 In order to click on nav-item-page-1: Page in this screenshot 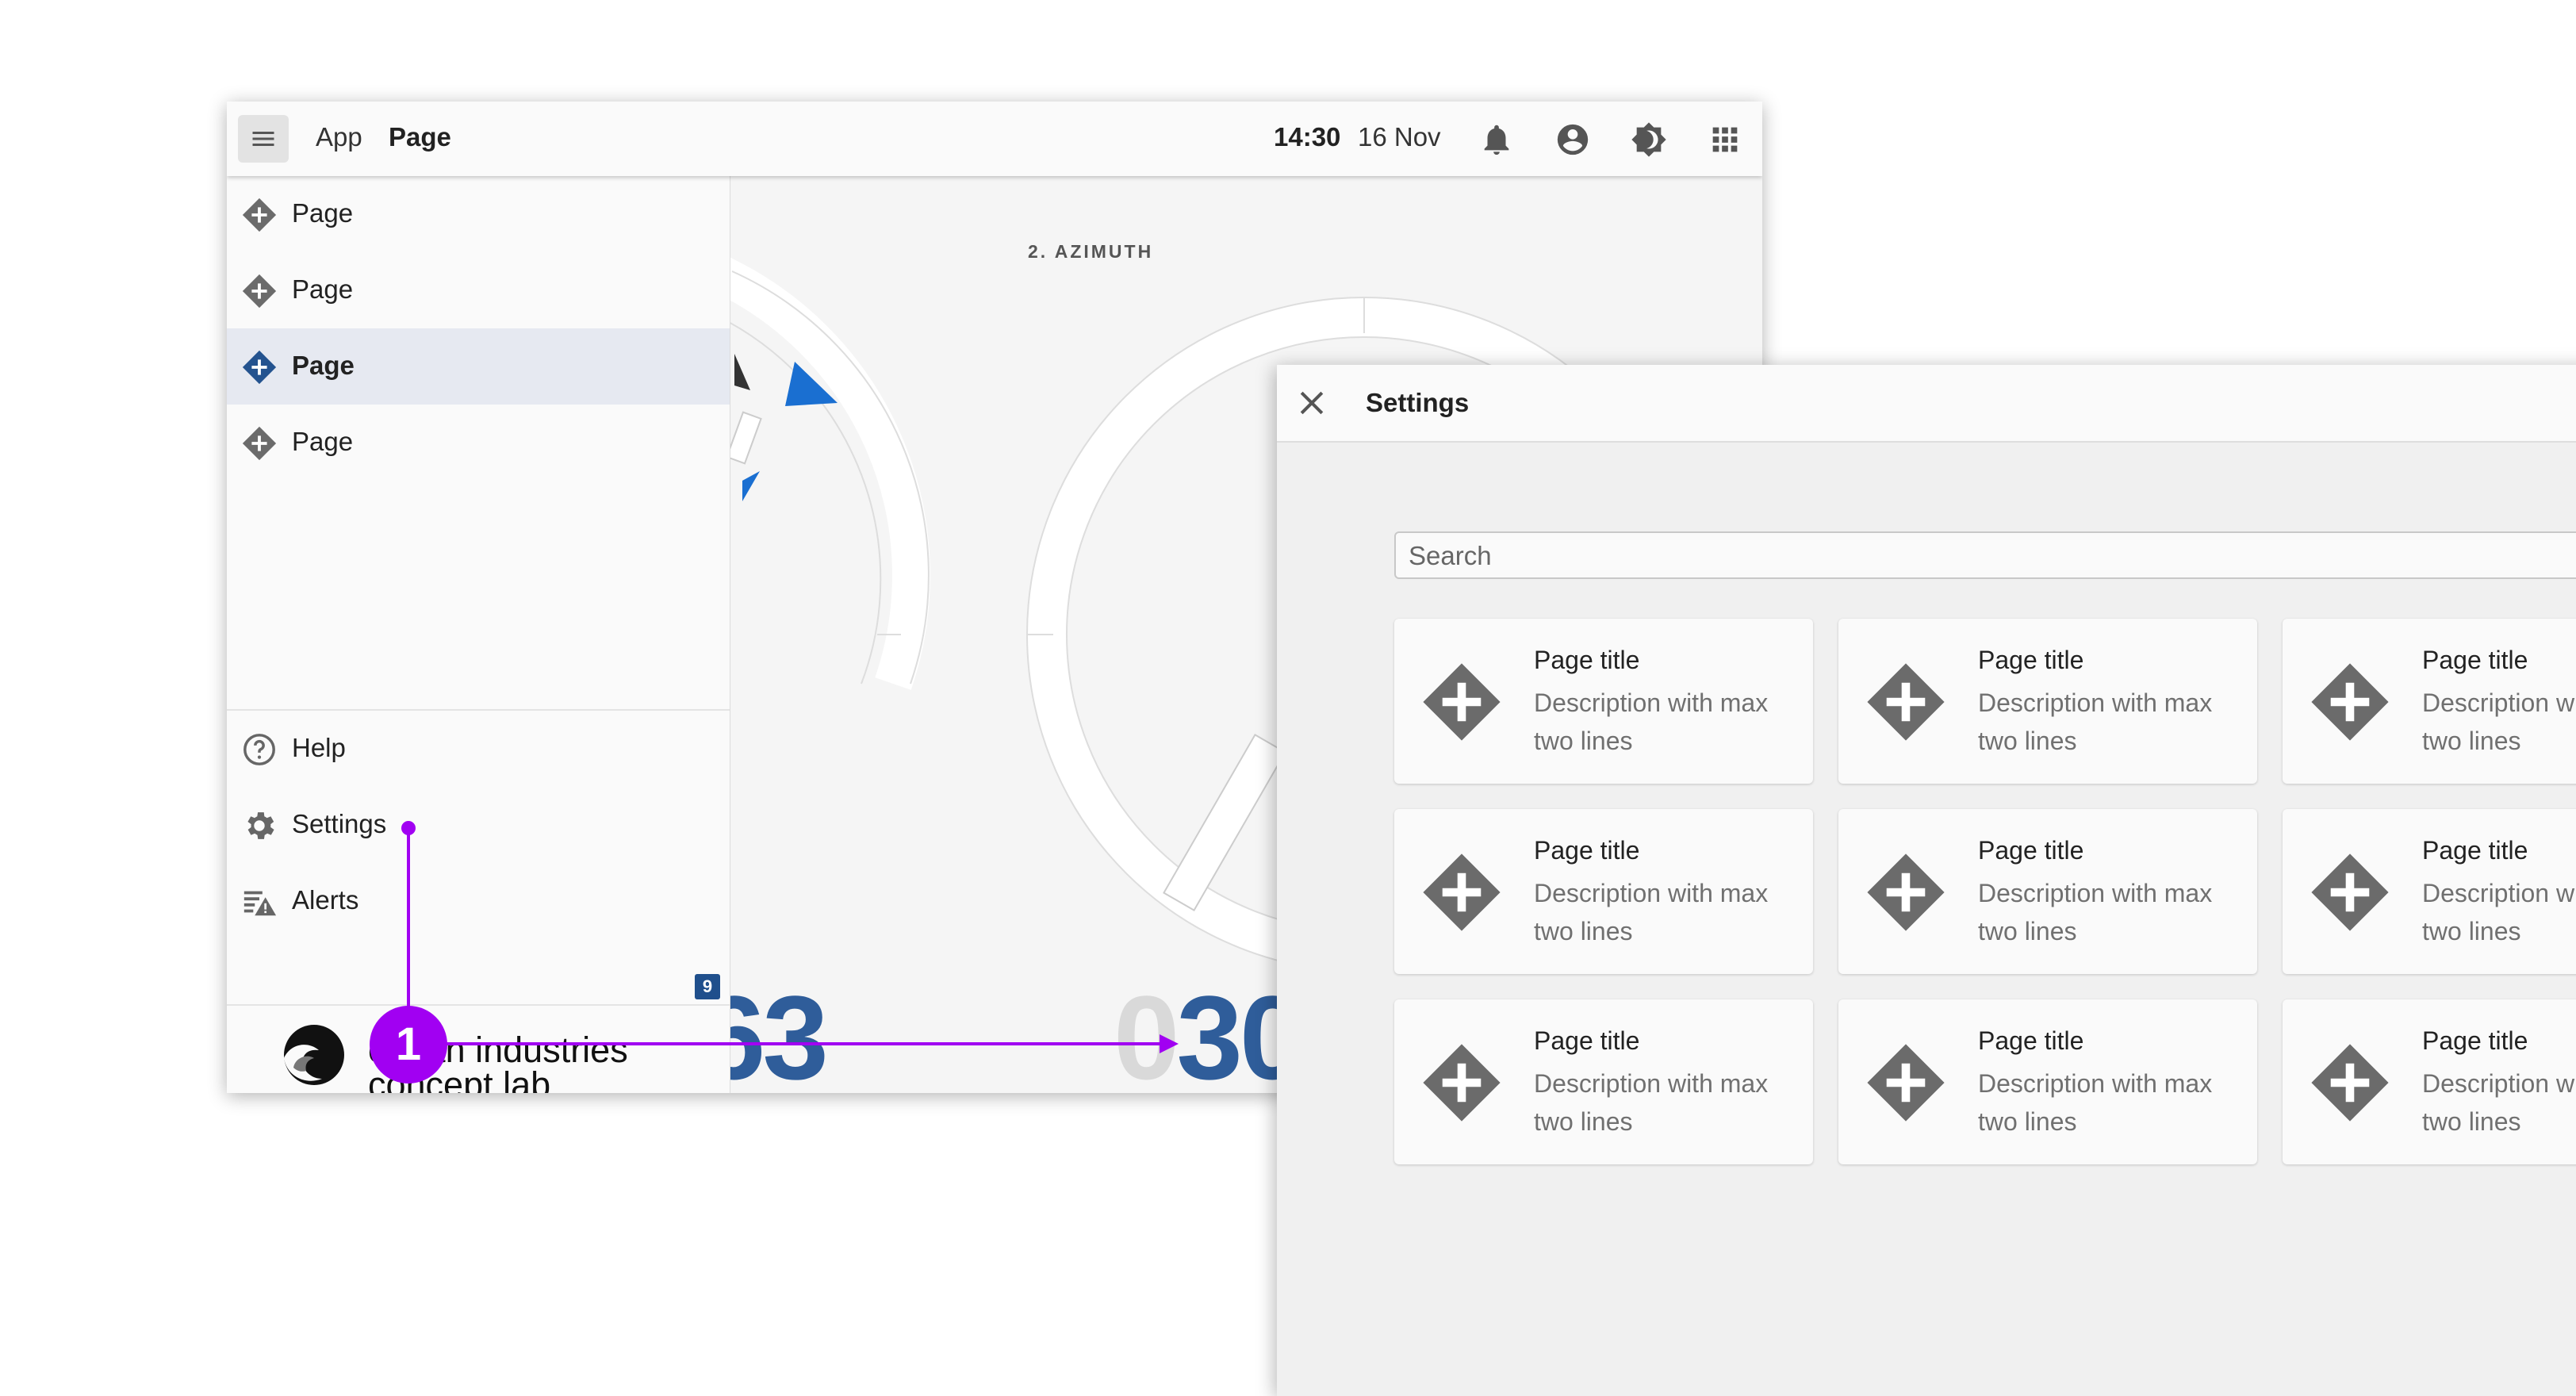, I will do `click(478, 214)`.